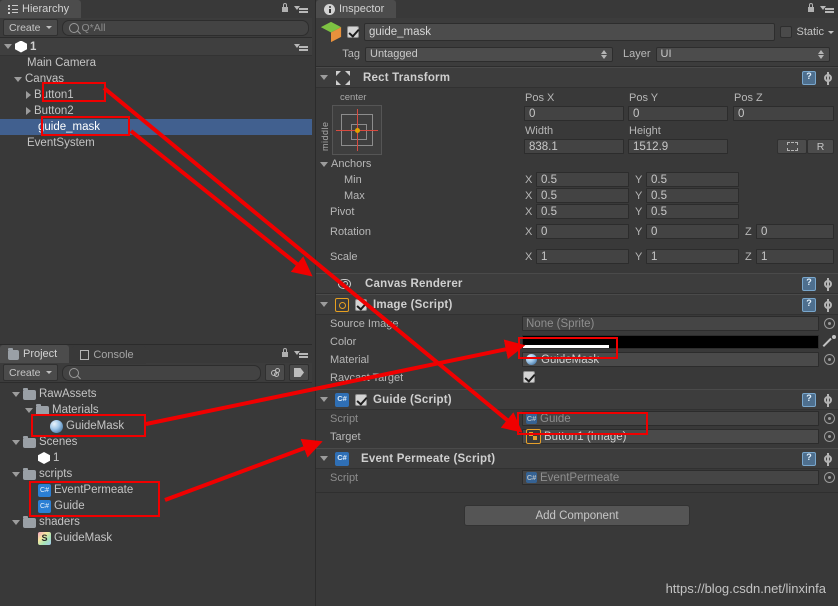 The height and width of the screenshot is (606, 838). I want to click on anchors-foldout-row: Anchors, so click(345, 164).